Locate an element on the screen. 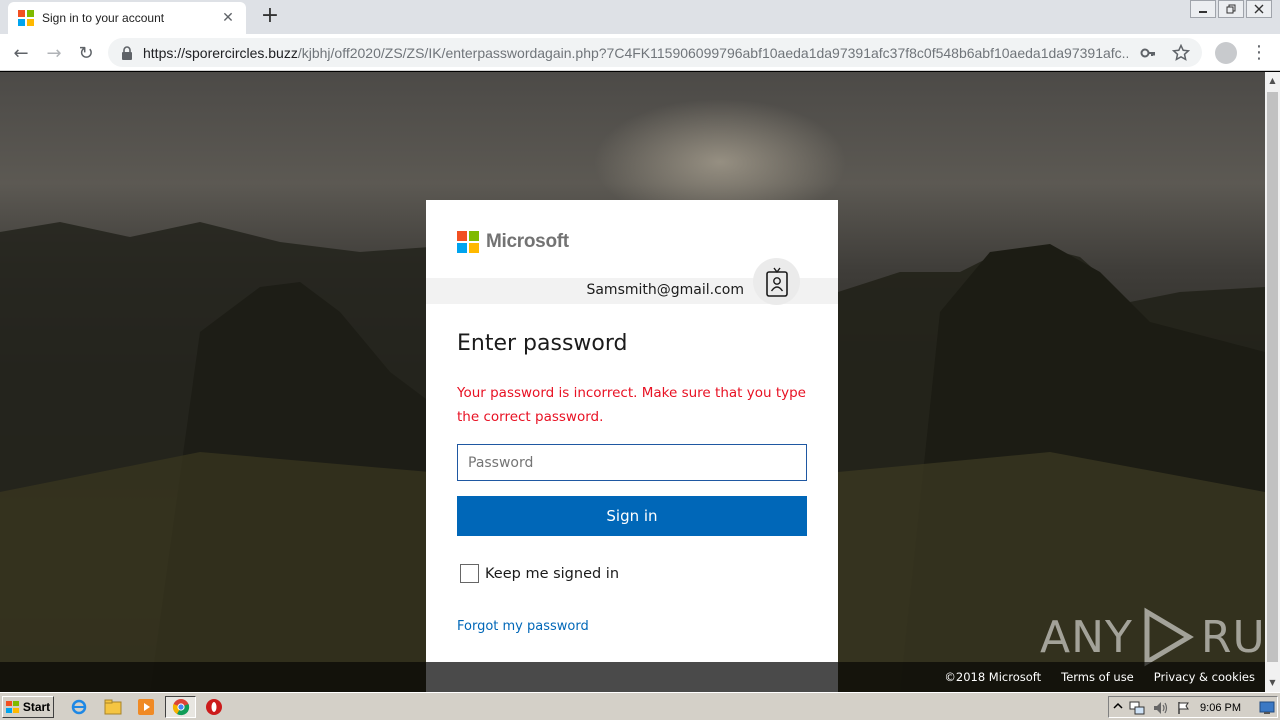 This screenshot has width=1280, height=720. show-desktop-icon is located at coordinates (1267, 708).